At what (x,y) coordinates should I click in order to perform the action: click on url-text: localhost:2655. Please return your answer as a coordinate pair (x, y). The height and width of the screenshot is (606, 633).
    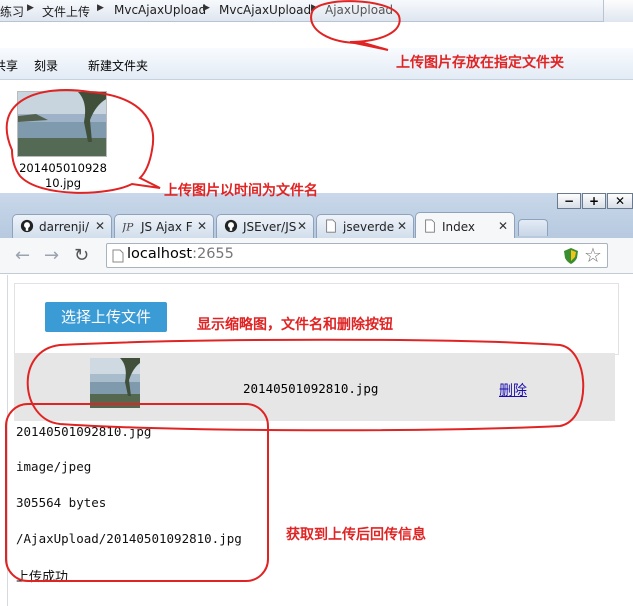
    Looking at the image, I should click on (180, 254).